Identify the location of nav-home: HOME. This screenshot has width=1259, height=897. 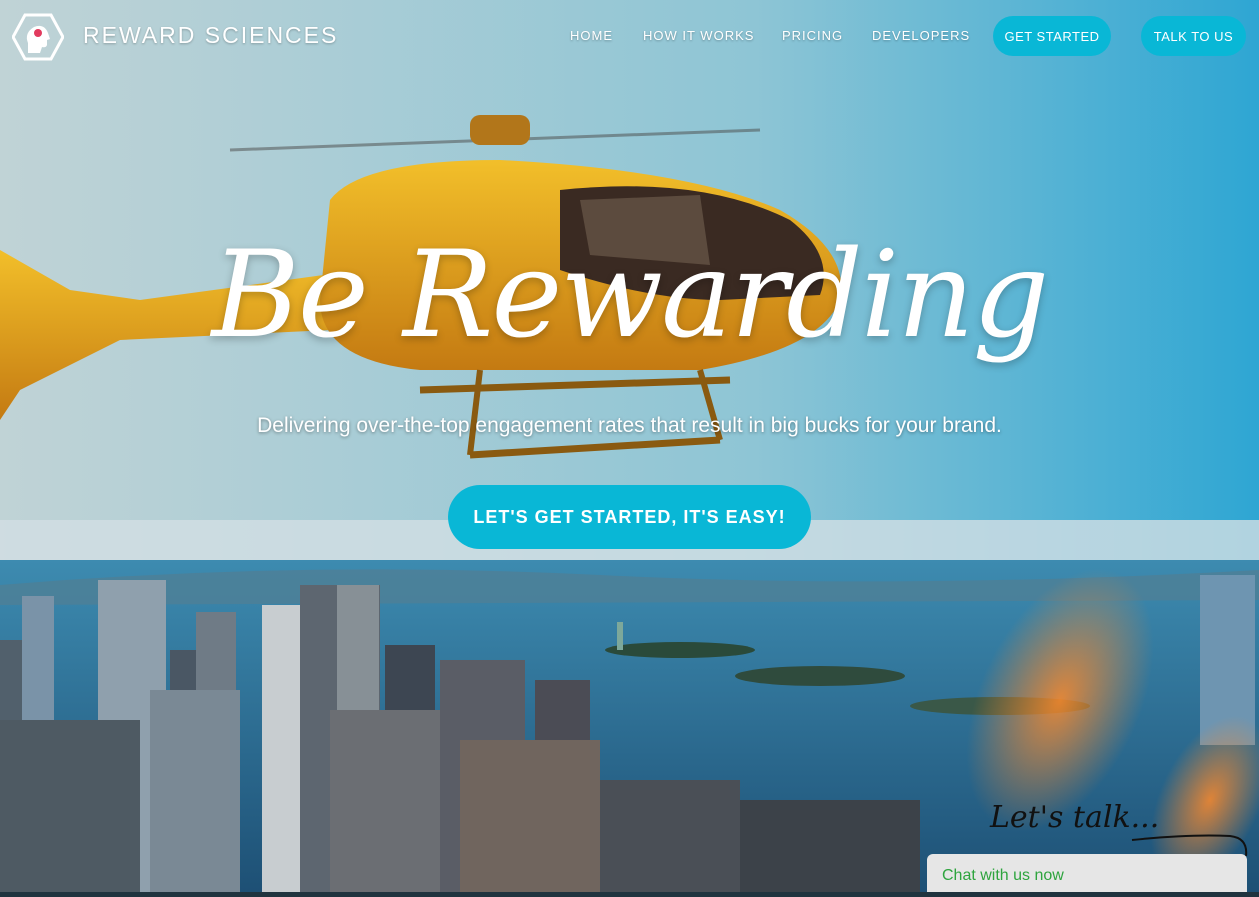
(591, 35).